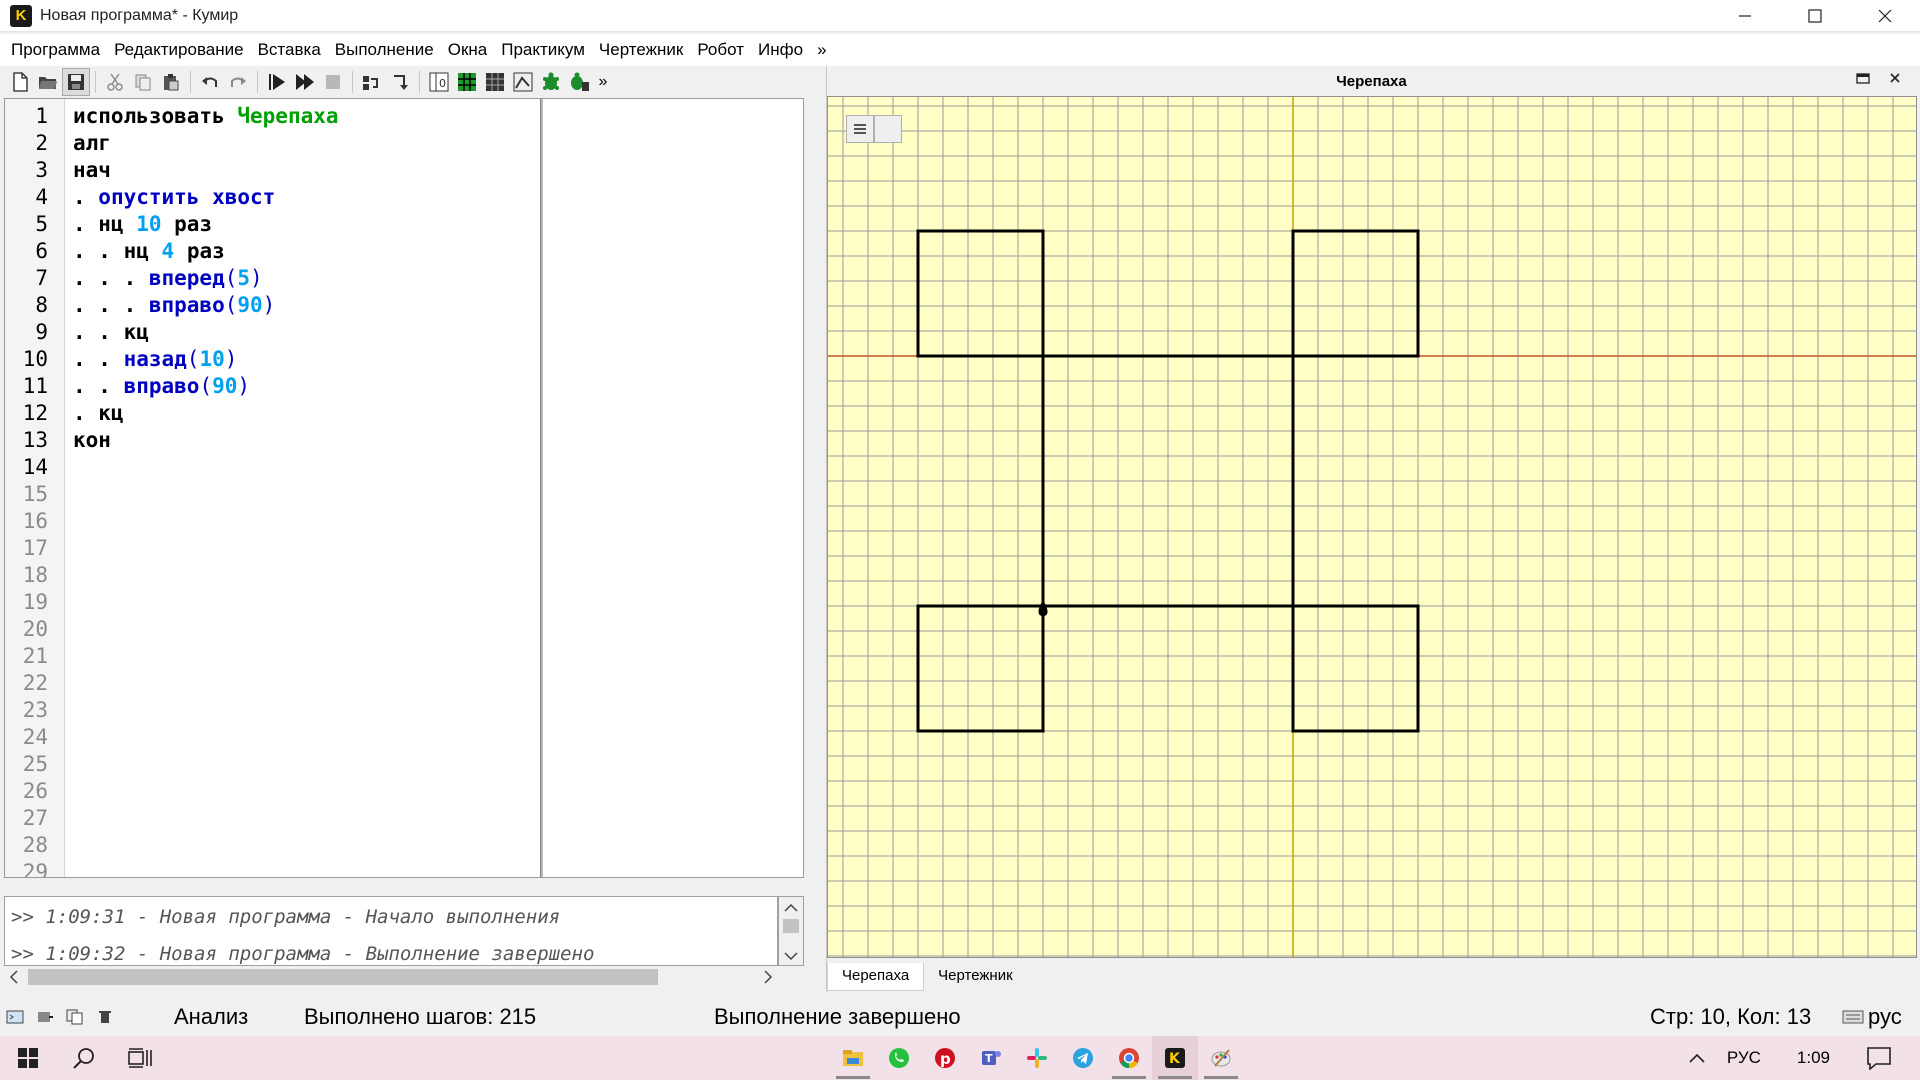 Image resolution: width=1920 pixels, height=1080 pixels. What do you see at coordinates (899, 1058) in the screenshot?
I see `taskbar-app-whatsapp` at bounding box center [899, 1058].